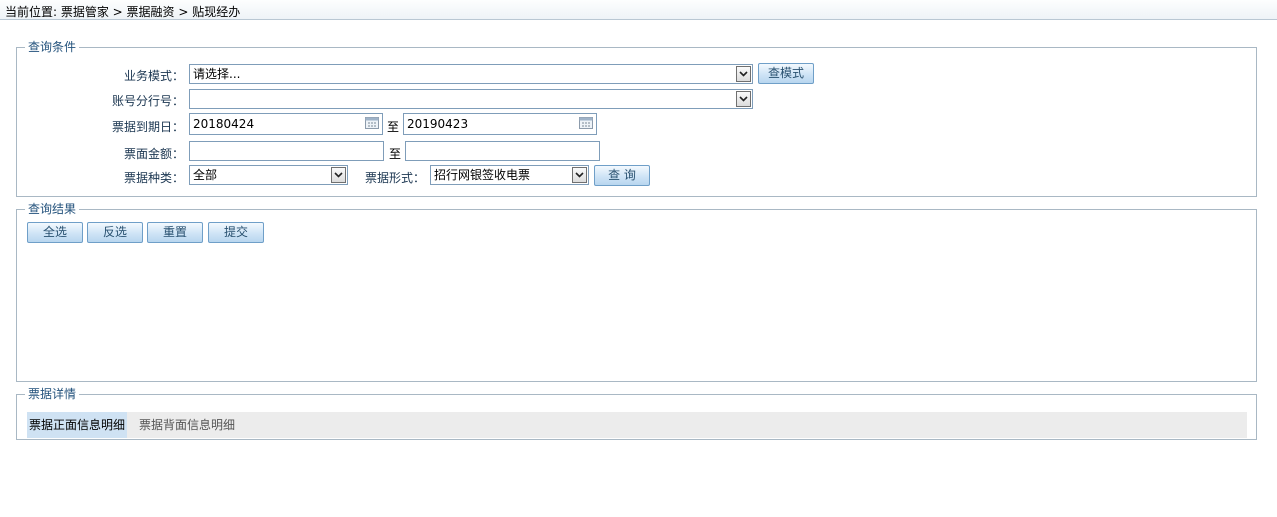 The height and width of the screenshot is (517, 1277). What do you see at coordinates (638, 10) in the screenshot?
I see `breadcrumb: 当前位置: 票据管家 > 票据融资 > 贴现经办` at bounding box center [638, 10].